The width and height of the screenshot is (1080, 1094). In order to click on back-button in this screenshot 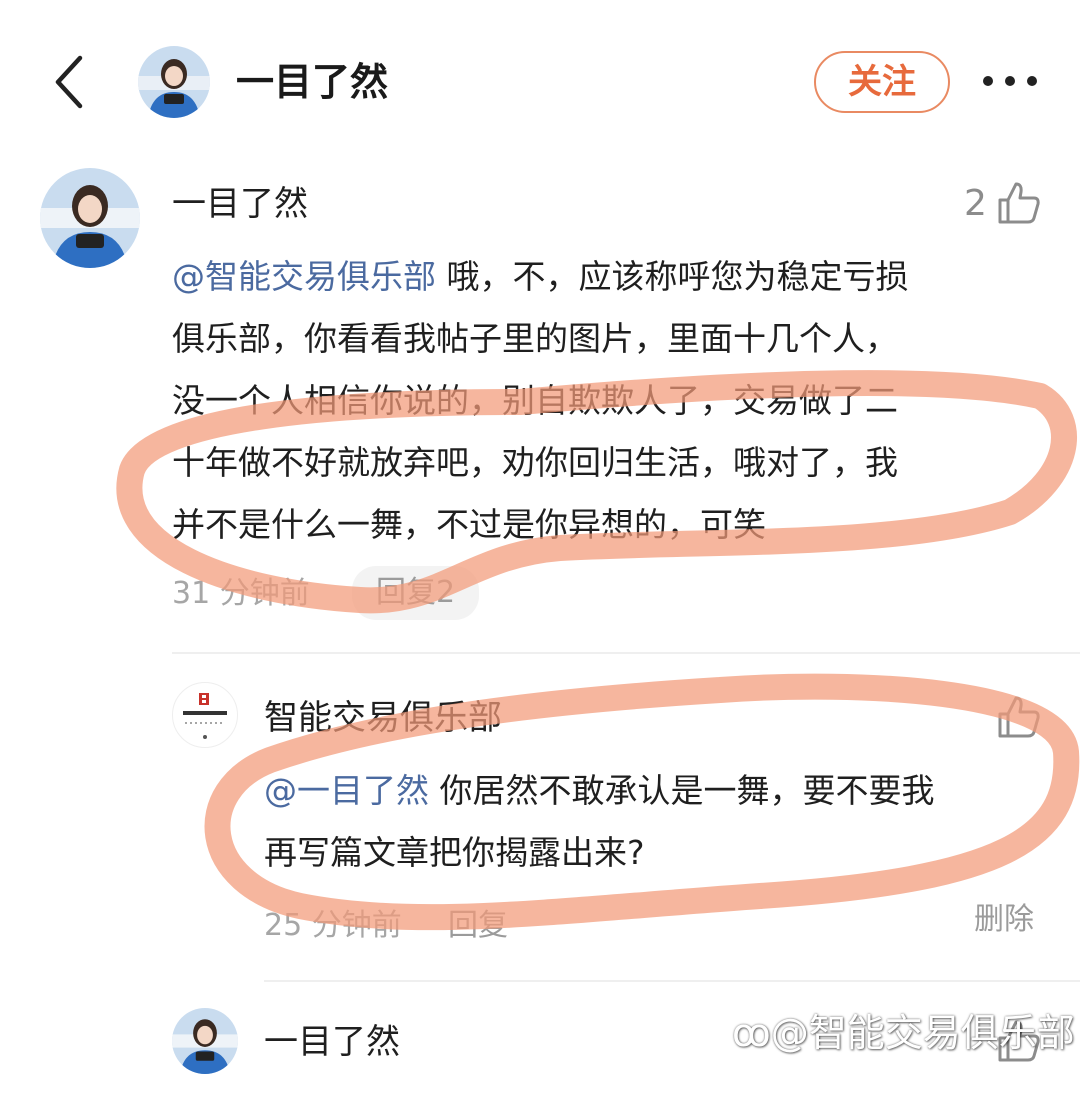, I will do `click(70, 82)`.